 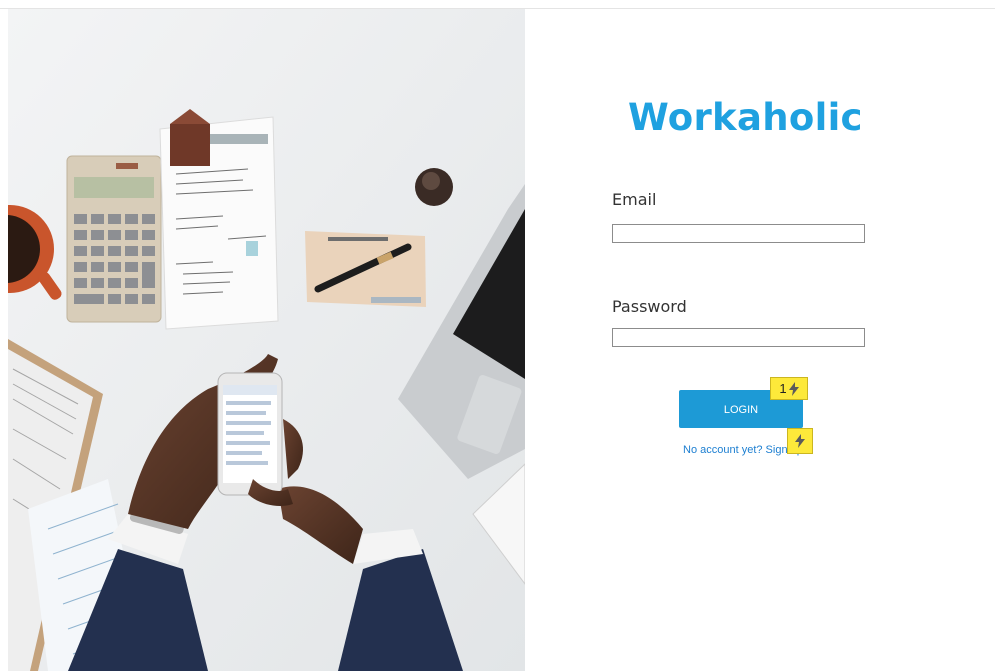 I want to click on marker-number: 1, so click(x=783, y=388).